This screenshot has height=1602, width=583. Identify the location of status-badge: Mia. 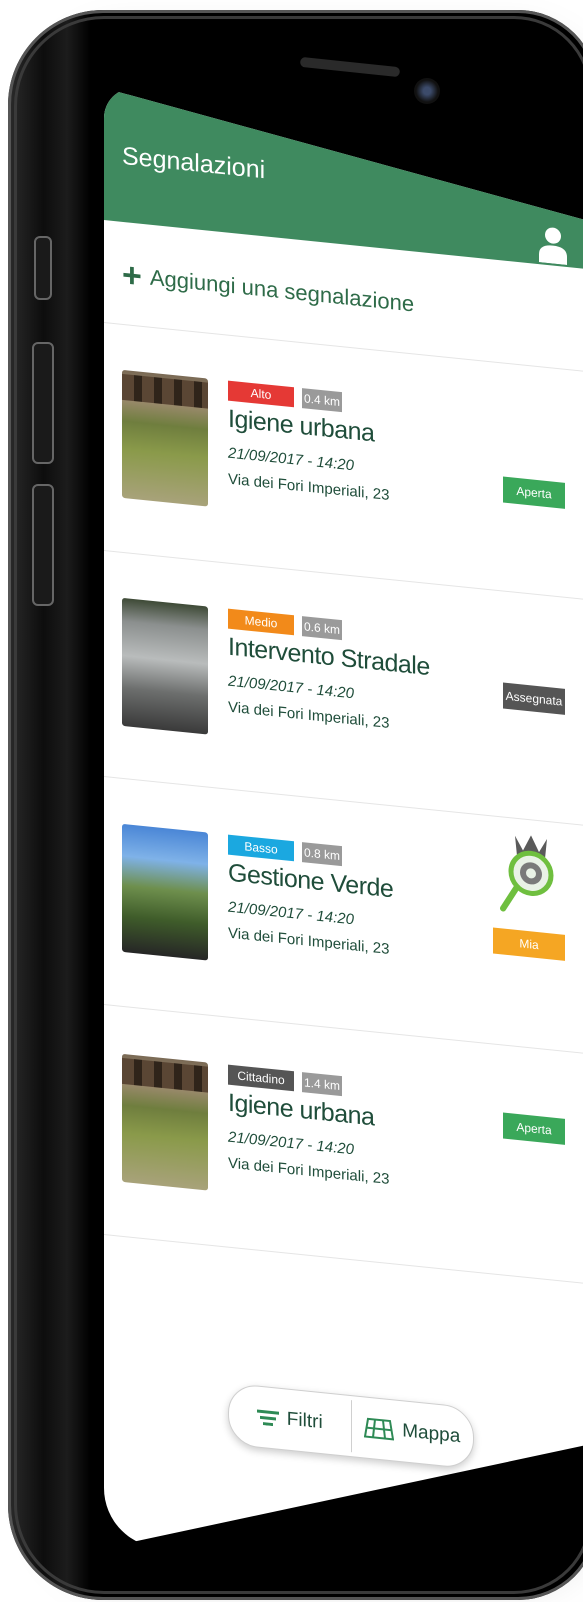
(529, 944).